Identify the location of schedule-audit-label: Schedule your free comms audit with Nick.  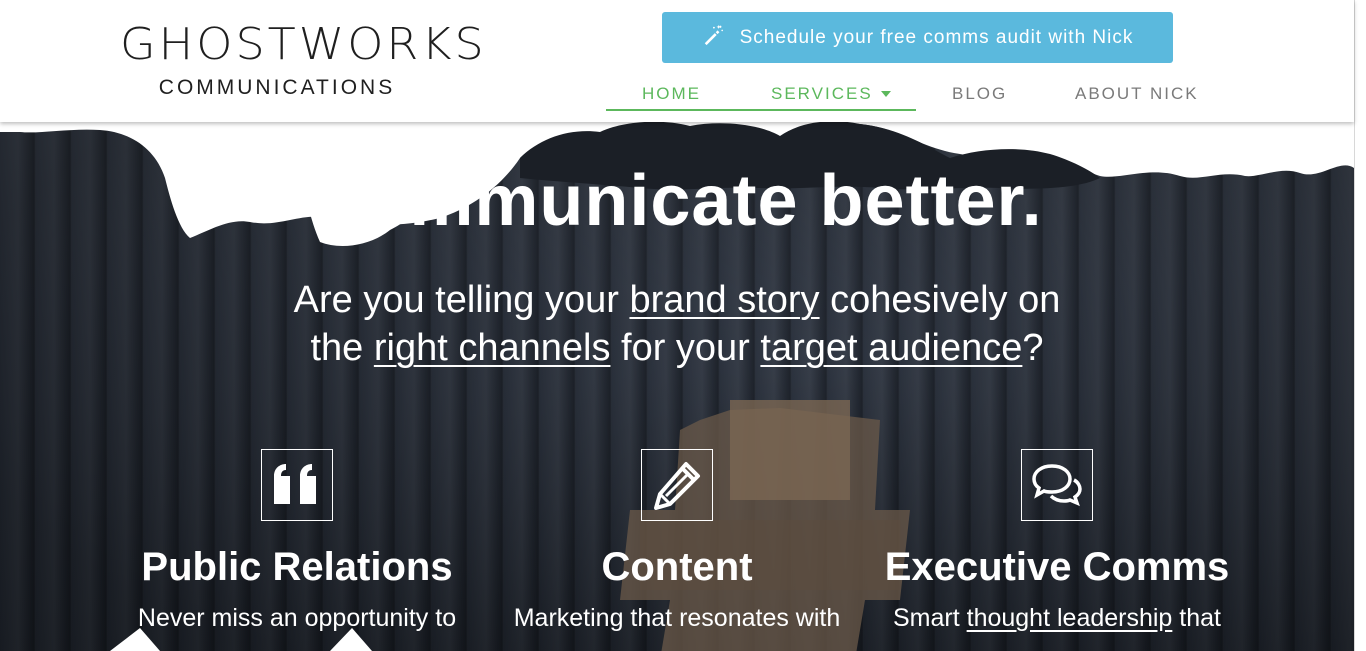
(936, 37).